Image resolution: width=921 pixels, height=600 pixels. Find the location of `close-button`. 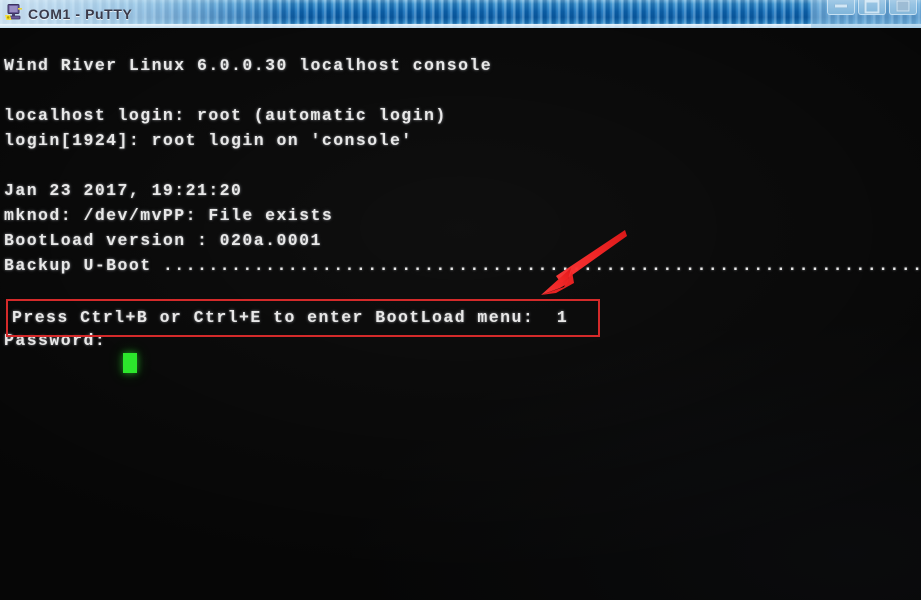

close-button is located at coordinates (903, 7).